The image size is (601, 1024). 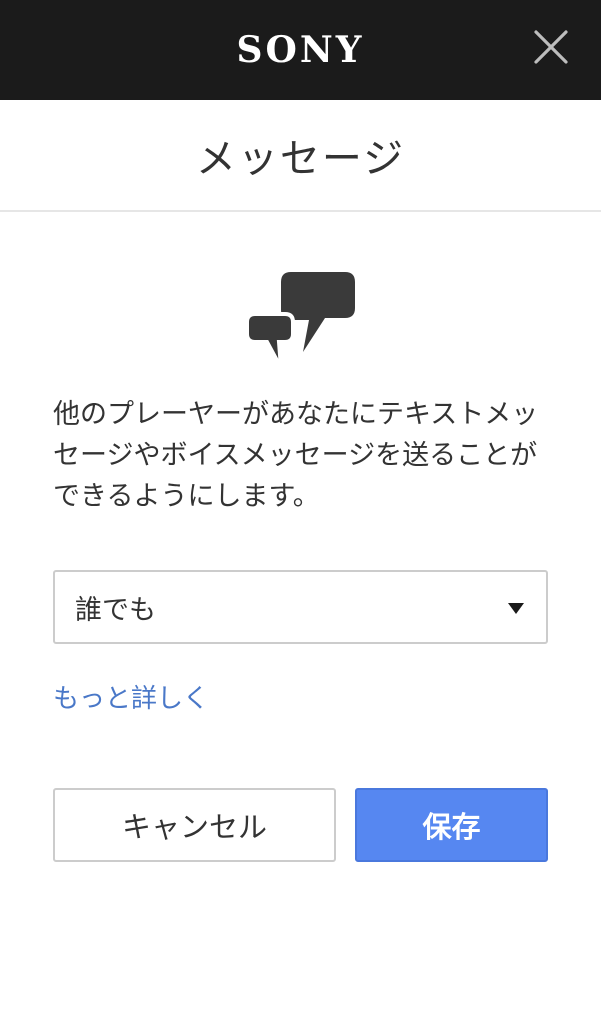 I want to click on audience-select: 誰でも, so click(x=300, y=607).